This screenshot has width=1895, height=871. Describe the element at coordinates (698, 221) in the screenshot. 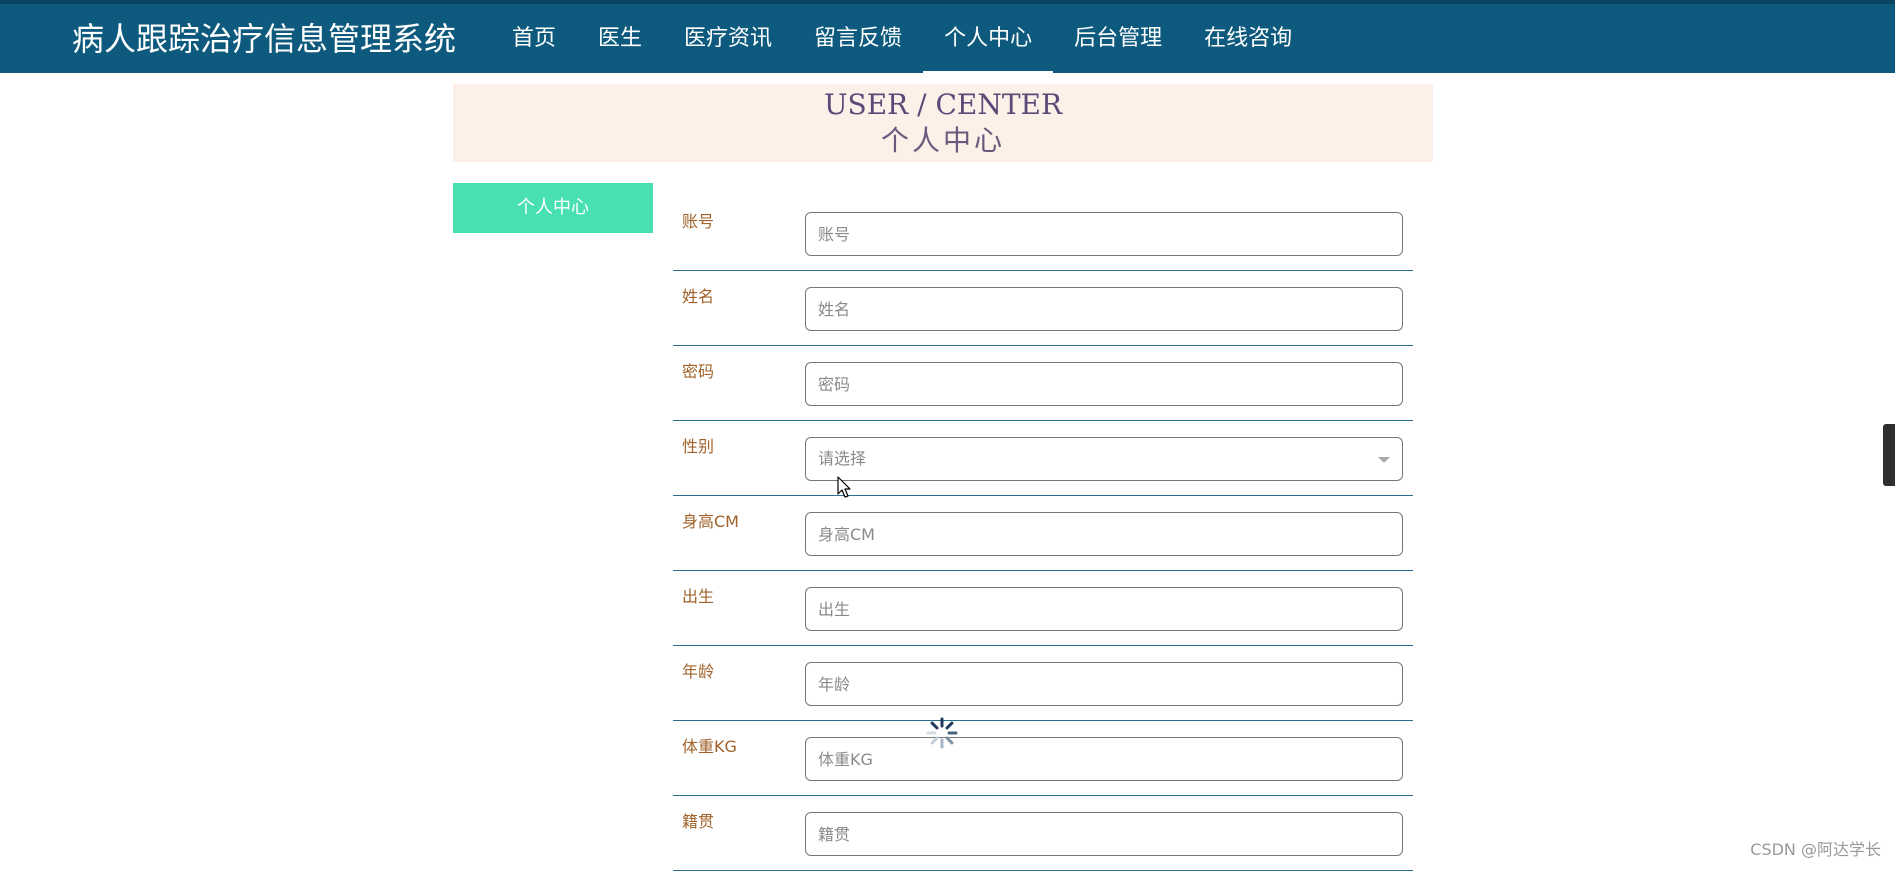

I see `account-label: 账号` at that location.